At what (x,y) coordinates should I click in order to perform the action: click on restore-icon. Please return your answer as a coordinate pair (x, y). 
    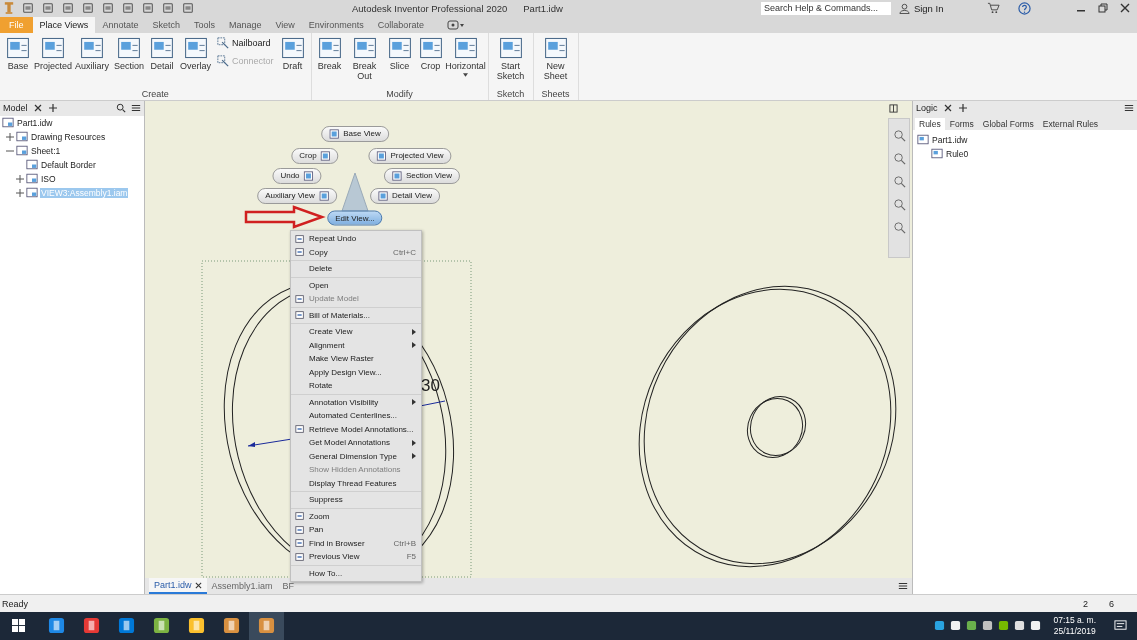
    Looking at the image, I should click on (1103, 8).